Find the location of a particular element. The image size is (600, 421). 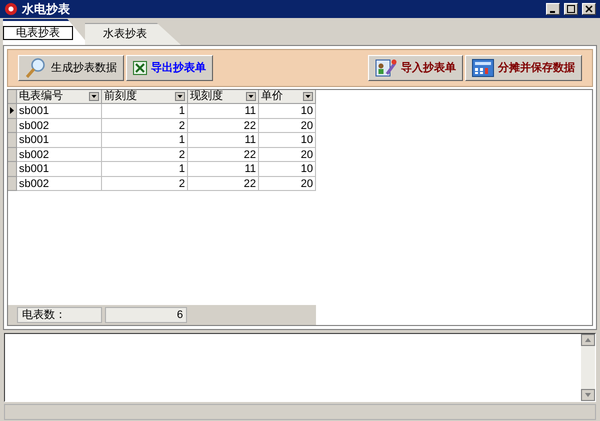

current-row-icon is located at coordinates (12, 110).